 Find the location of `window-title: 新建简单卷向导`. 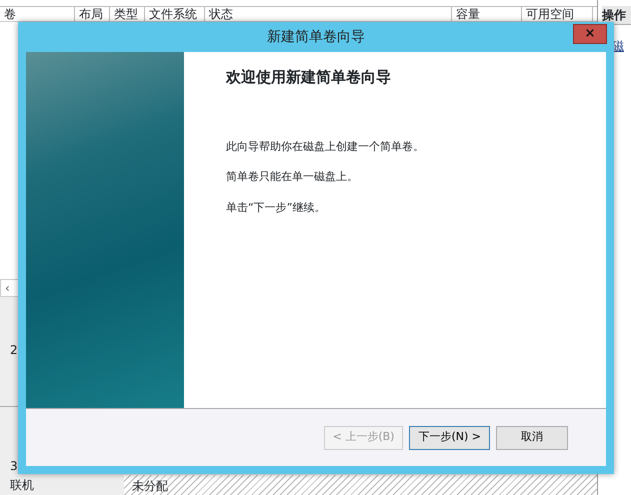

window-title: 新建简单卷向导 is located at coordinates (316, 37).